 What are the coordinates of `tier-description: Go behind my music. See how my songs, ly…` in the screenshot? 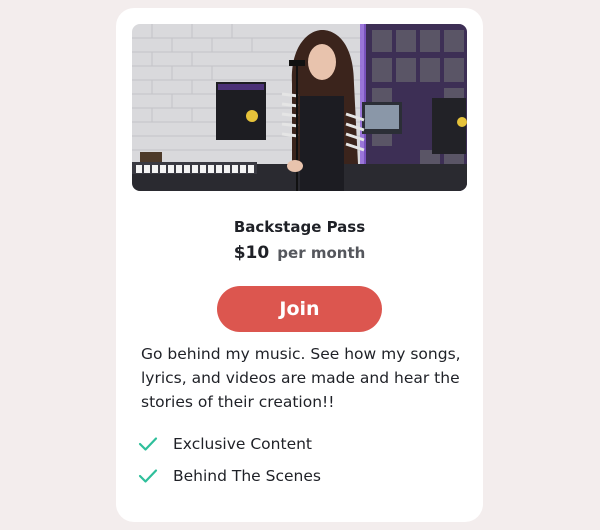 It's located at (301, 378).